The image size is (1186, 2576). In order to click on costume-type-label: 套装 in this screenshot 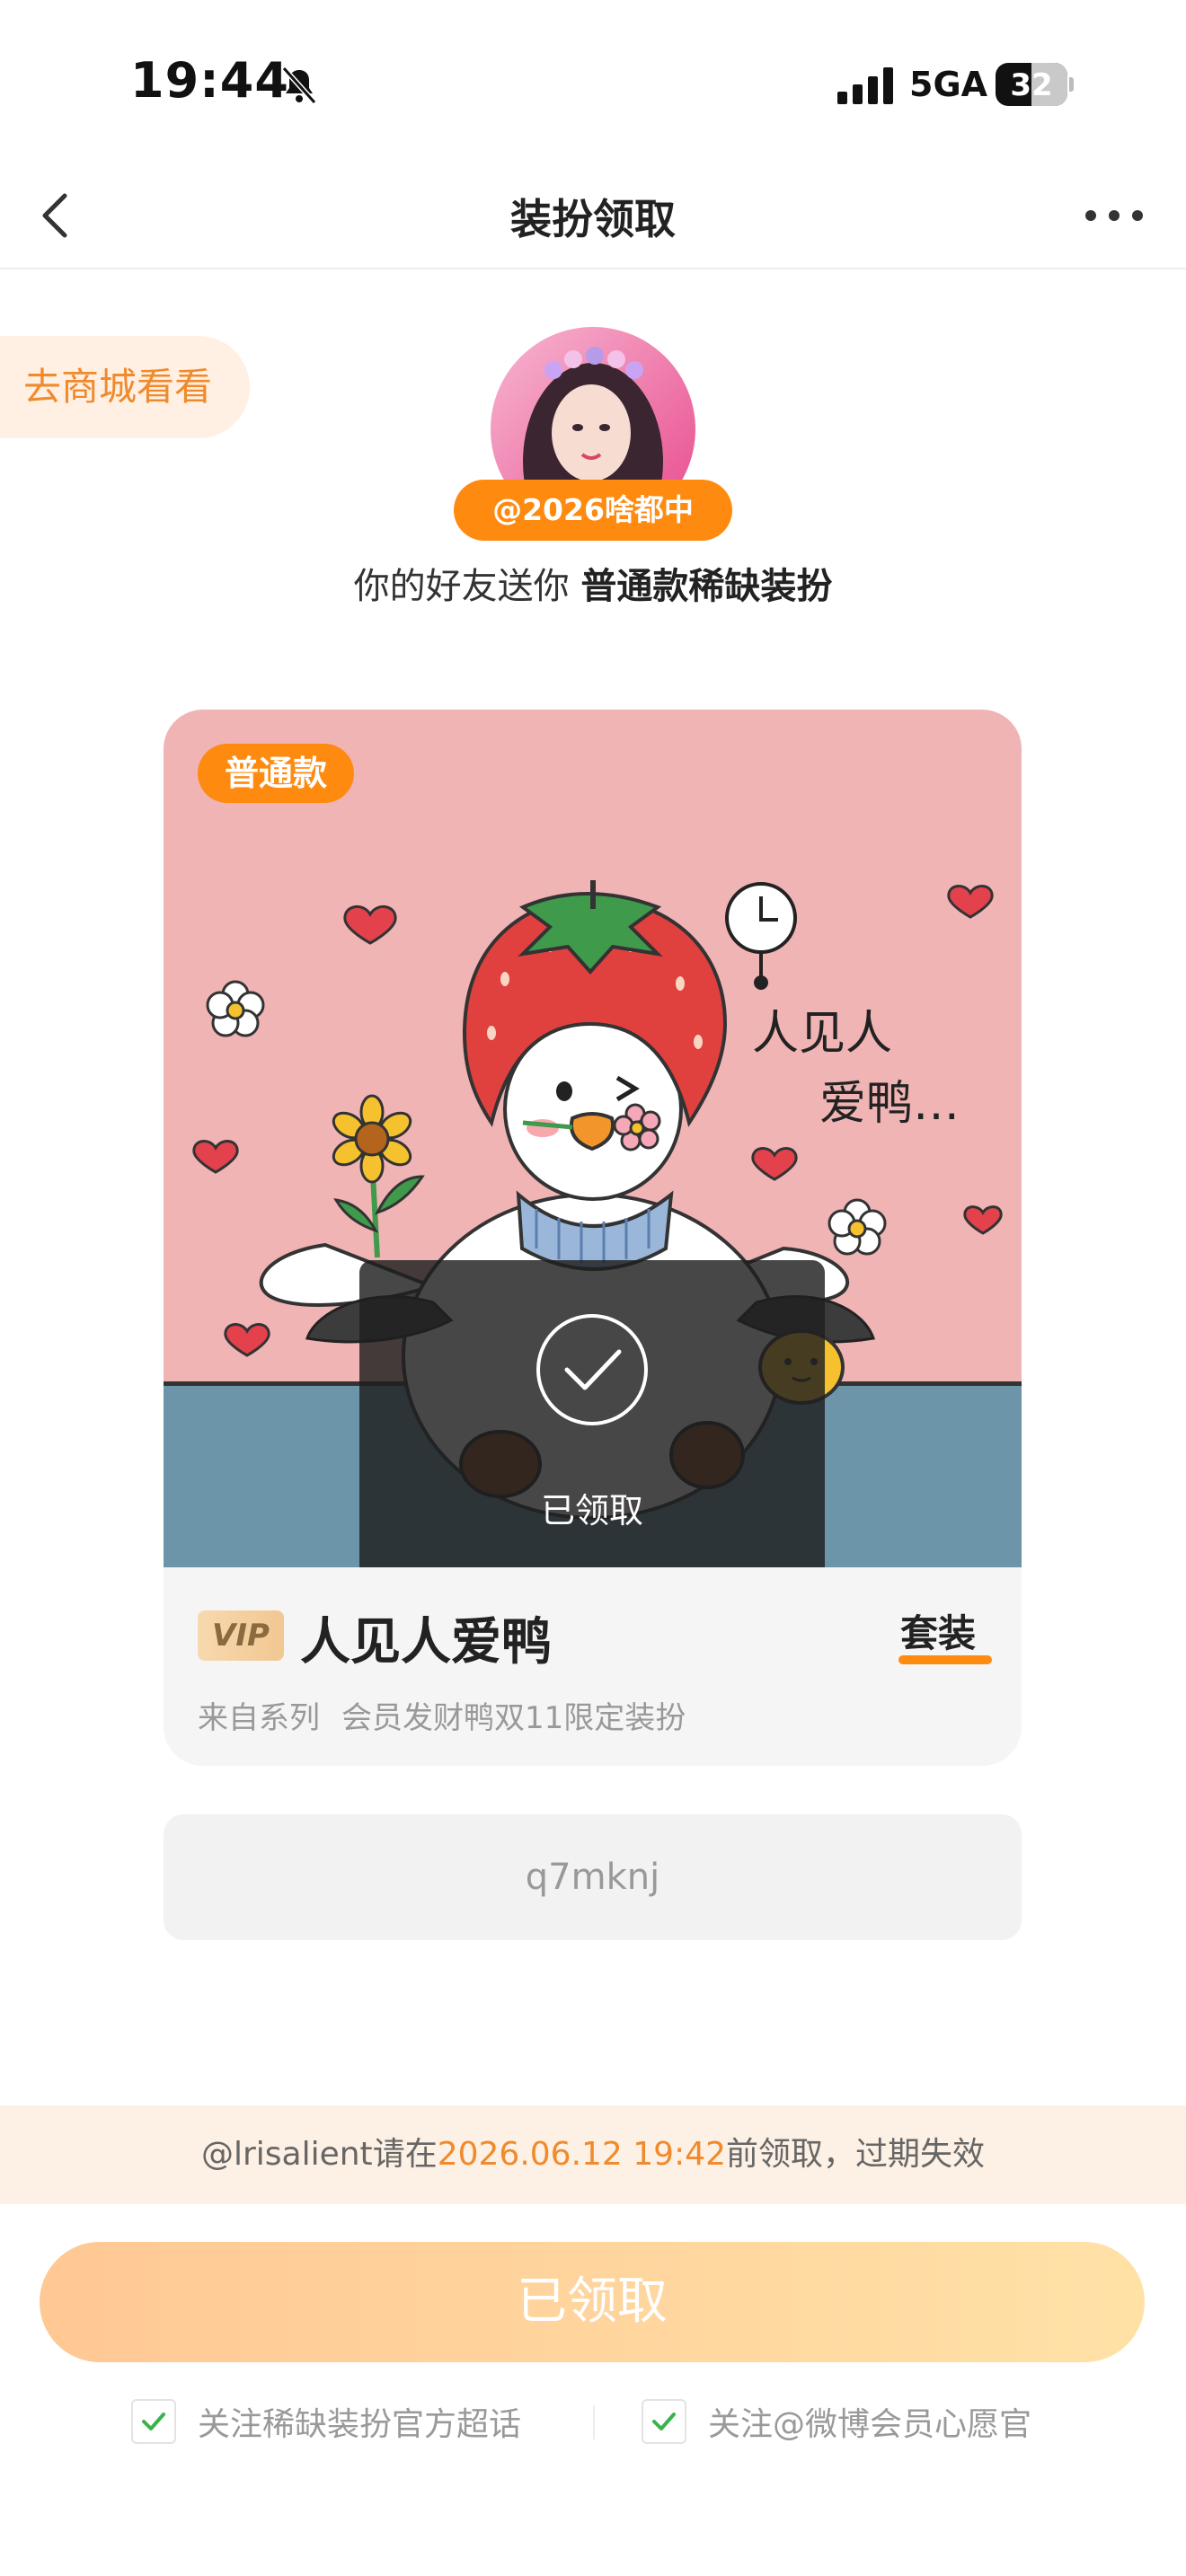, I will do `click(938, 1633)`.